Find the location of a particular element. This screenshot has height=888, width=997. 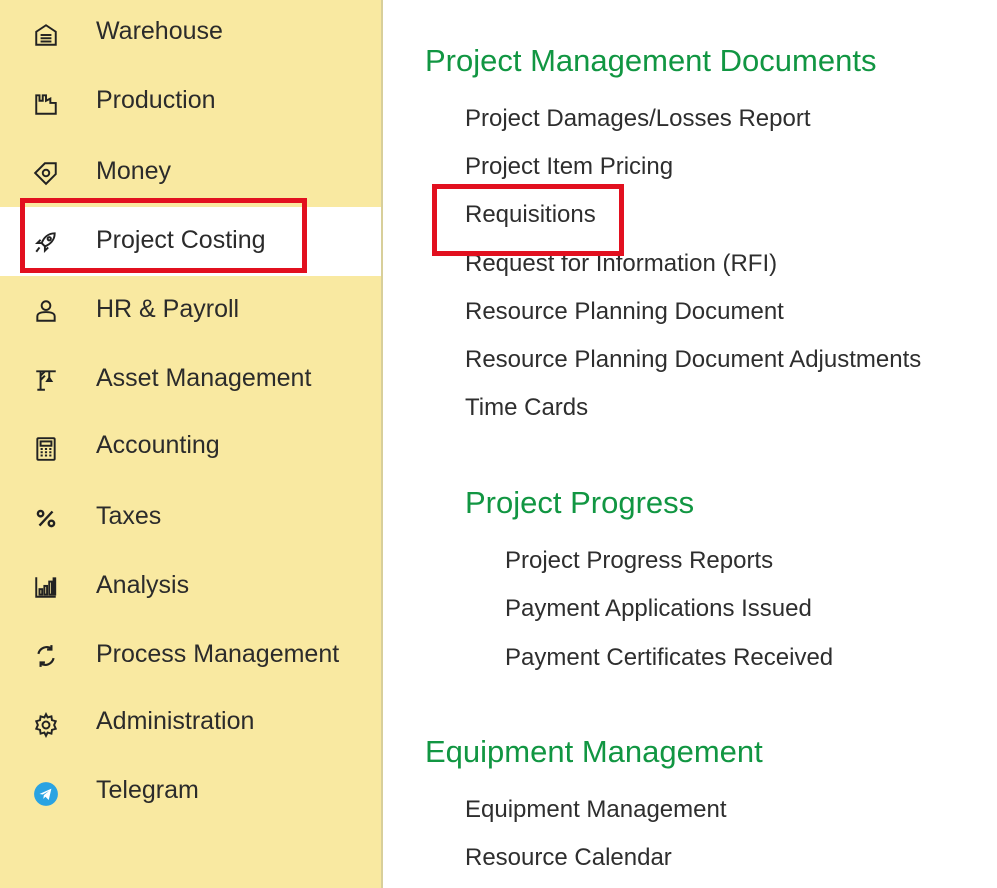

link-damages-losses-report: Project Damages/Losses Report is located at coordinates (638, 119).